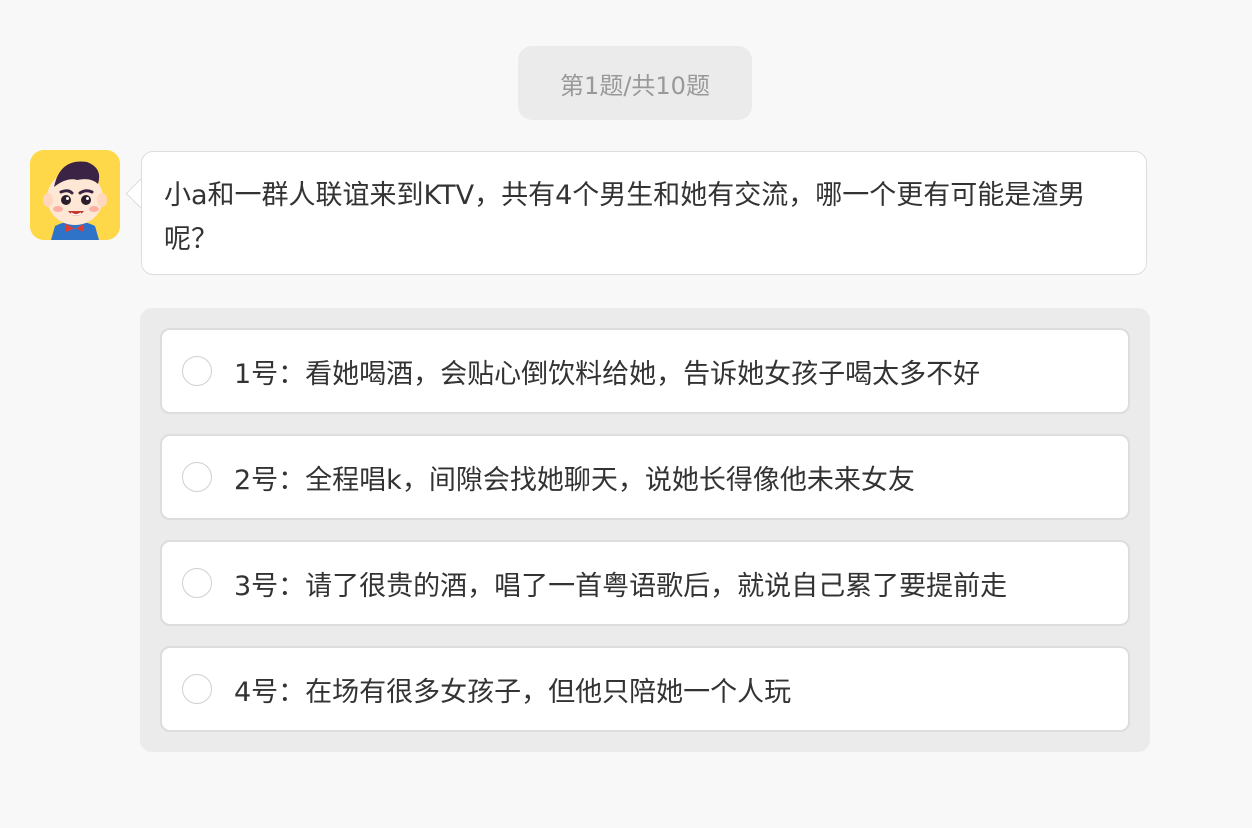 This screenshot has width=1252, height=828. What do you see at coordinates (621, 586) in the screenshot?
I see `answer-option-label: 3号：请了很贵的酒，唱了一首粤语歌后，就说自己累了要提前走` at bounding box center [621, 586].